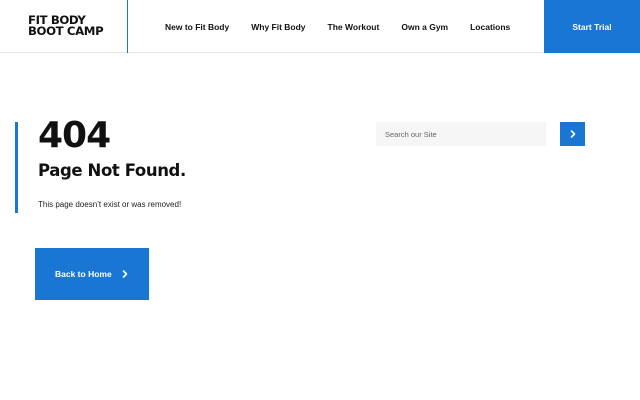 The height and width of the screenshot is (400, 640). Describe the element at coordinates (83, 274) in the screenshot. I see `back-to-home-label: Back to Home` at that location.